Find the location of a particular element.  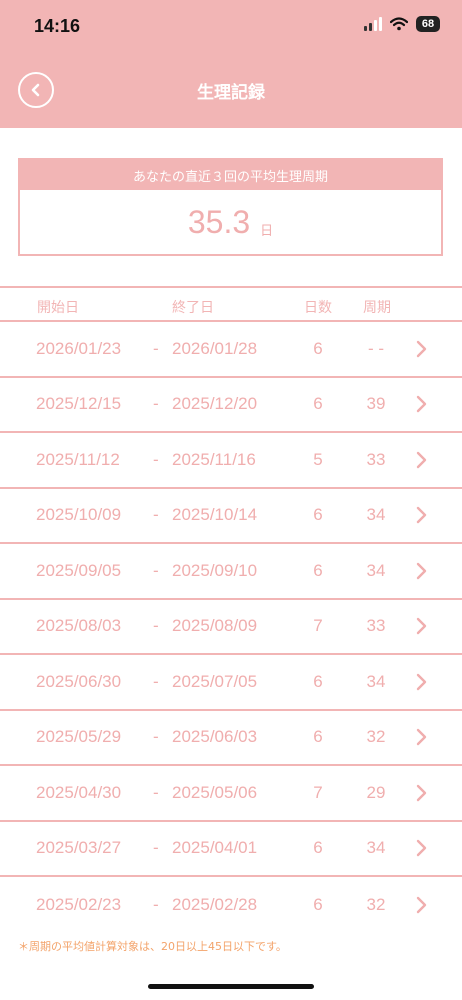

row-cycle: 39 is located at coordinates (376, 404).